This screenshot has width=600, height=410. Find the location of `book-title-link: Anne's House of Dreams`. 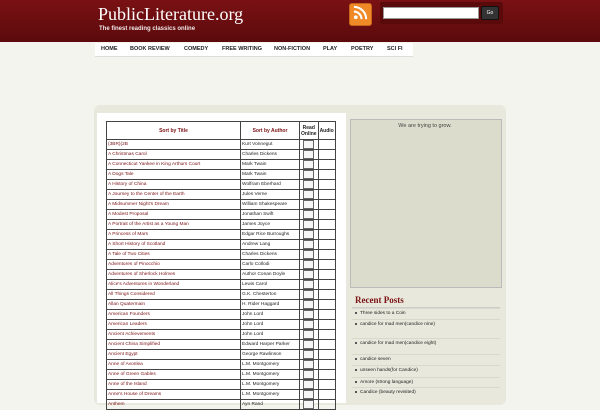

book-title-link: Anne's House of Dreams is located at coordinates (134, 394).